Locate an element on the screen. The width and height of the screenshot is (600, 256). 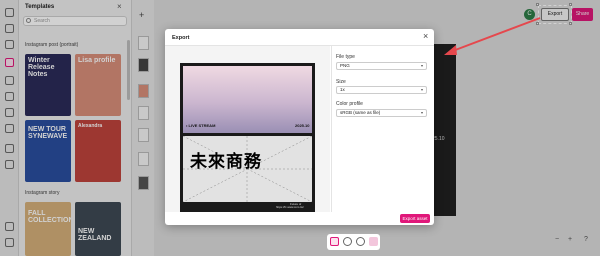
size-value: 1x is located at coordinates (342, 89).